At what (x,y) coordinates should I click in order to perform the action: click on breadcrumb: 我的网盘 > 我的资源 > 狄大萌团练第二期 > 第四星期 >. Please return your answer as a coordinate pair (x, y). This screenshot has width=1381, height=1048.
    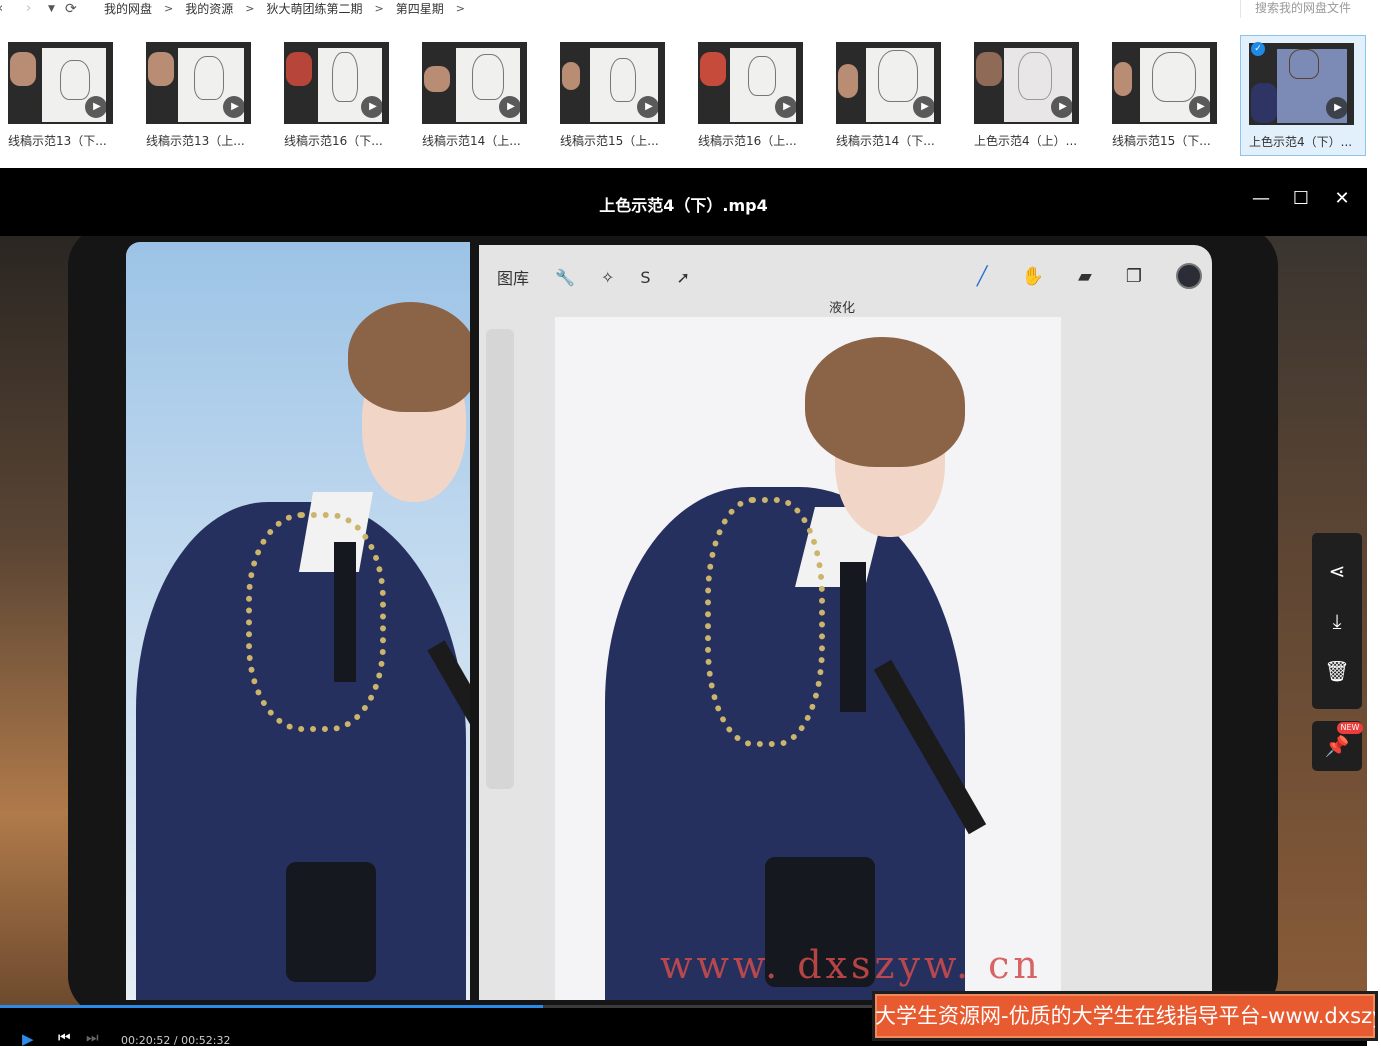
    Looking at the image, I should click on (290, 9).